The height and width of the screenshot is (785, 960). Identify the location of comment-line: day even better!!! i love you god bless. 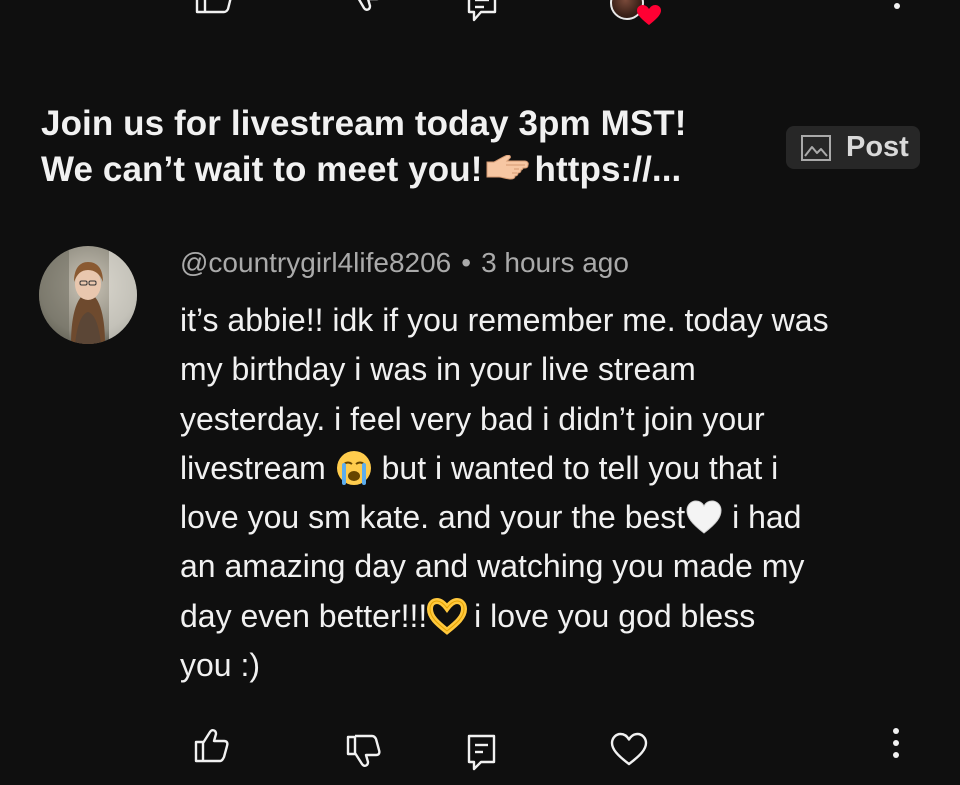
(550, 616).